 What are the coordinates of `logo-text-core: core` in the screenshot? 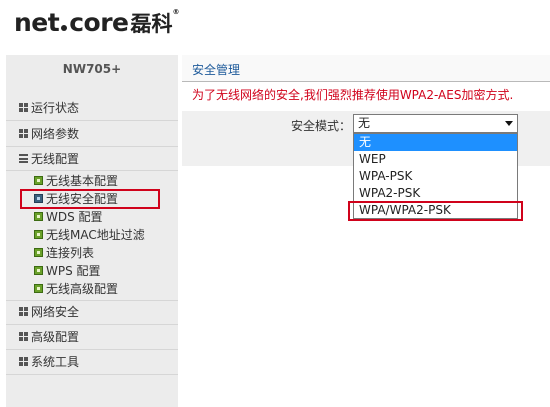 It's located at (99, 22).